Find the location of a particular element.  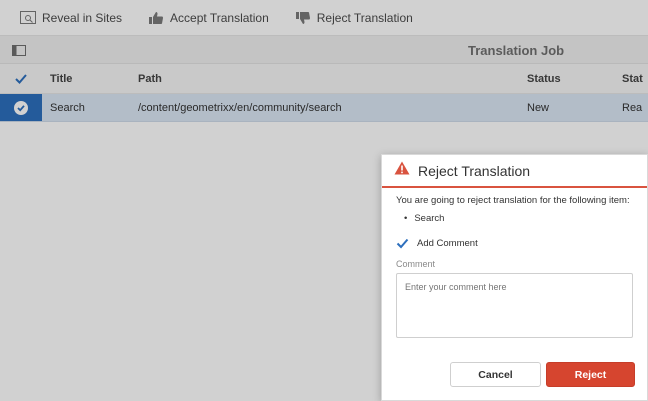

reject-button: Reject is located at coordinates (590, 374).